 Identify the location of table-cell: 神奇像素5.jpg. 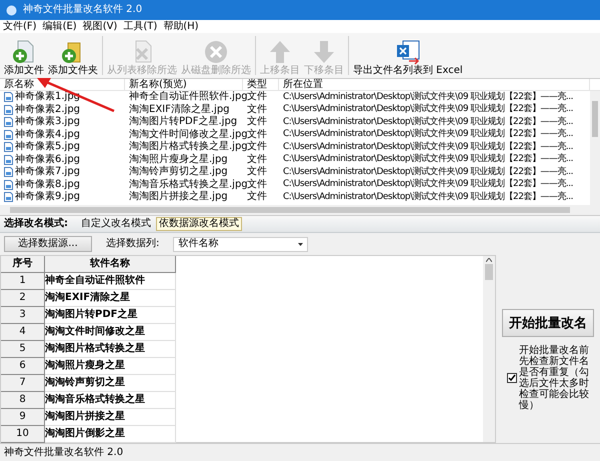
(47, 147).